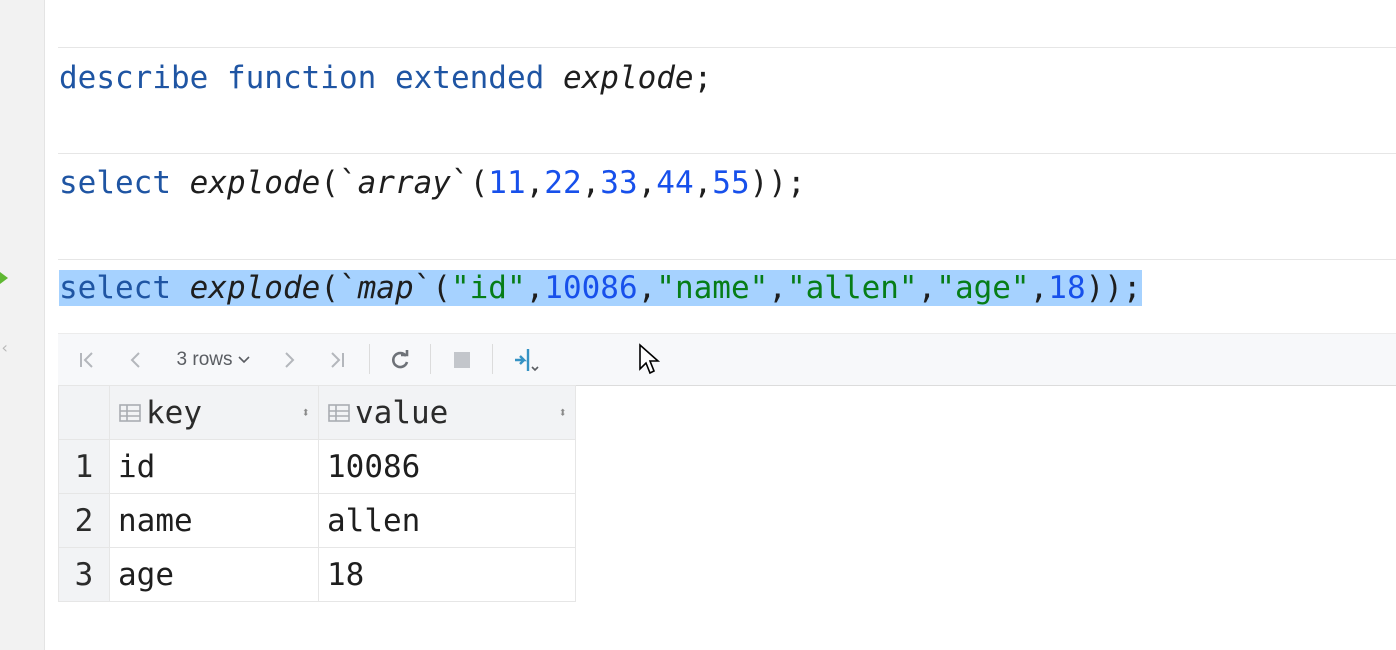 This screenshot has height=650, width=1396. What do you see at coordinates (135, 359) in the screenshot?
I see `prev-page-icon` at bounding box center [135, 359].